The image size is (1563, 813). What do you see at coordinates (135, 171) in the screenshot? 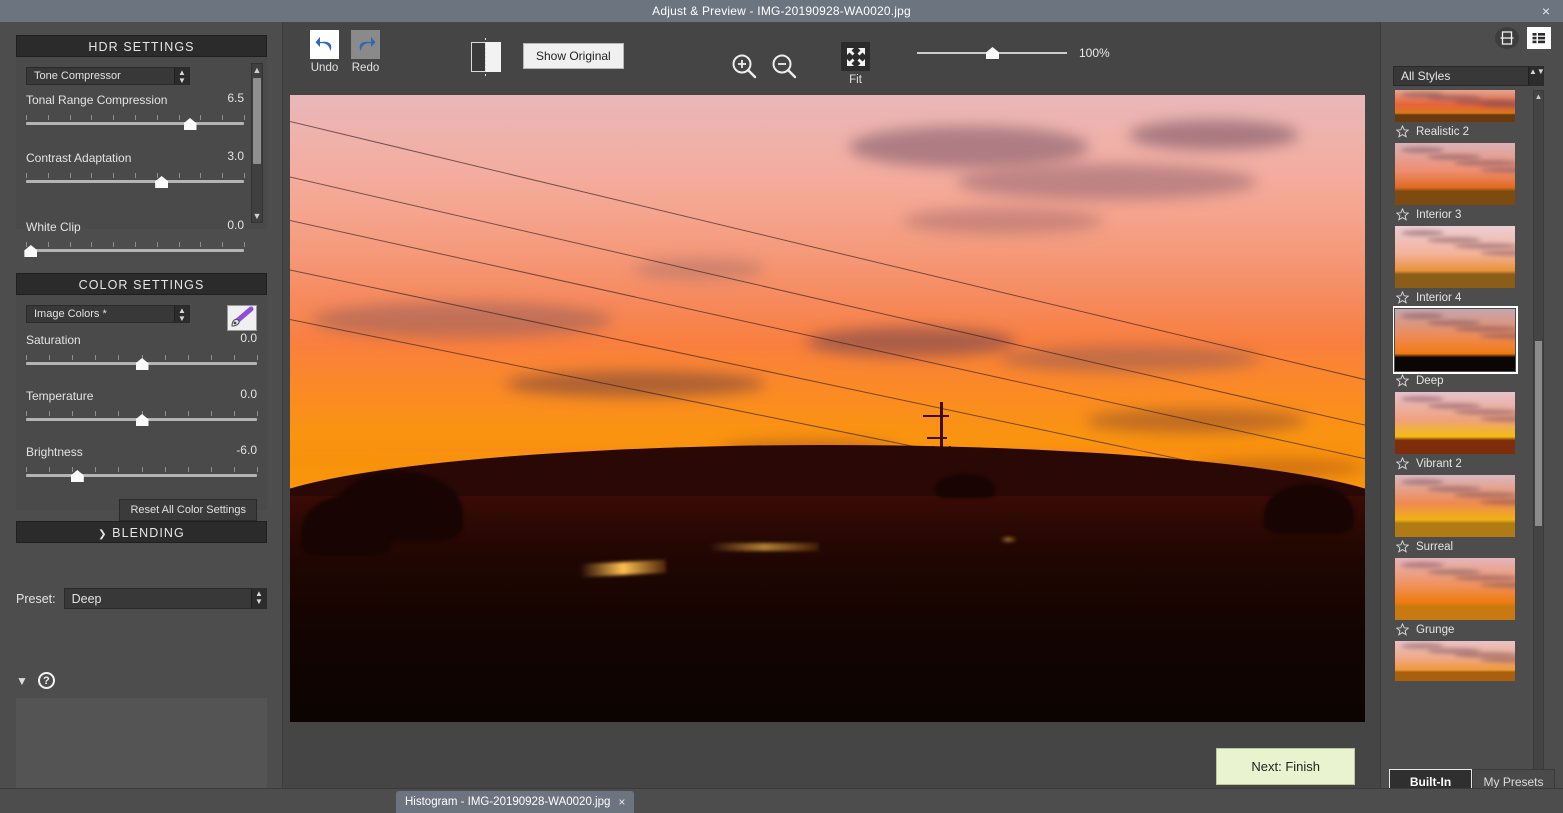
I see `slider-contrast-adaptation: Contrast Adaptation 3.0` at bounding box center [135, 171].